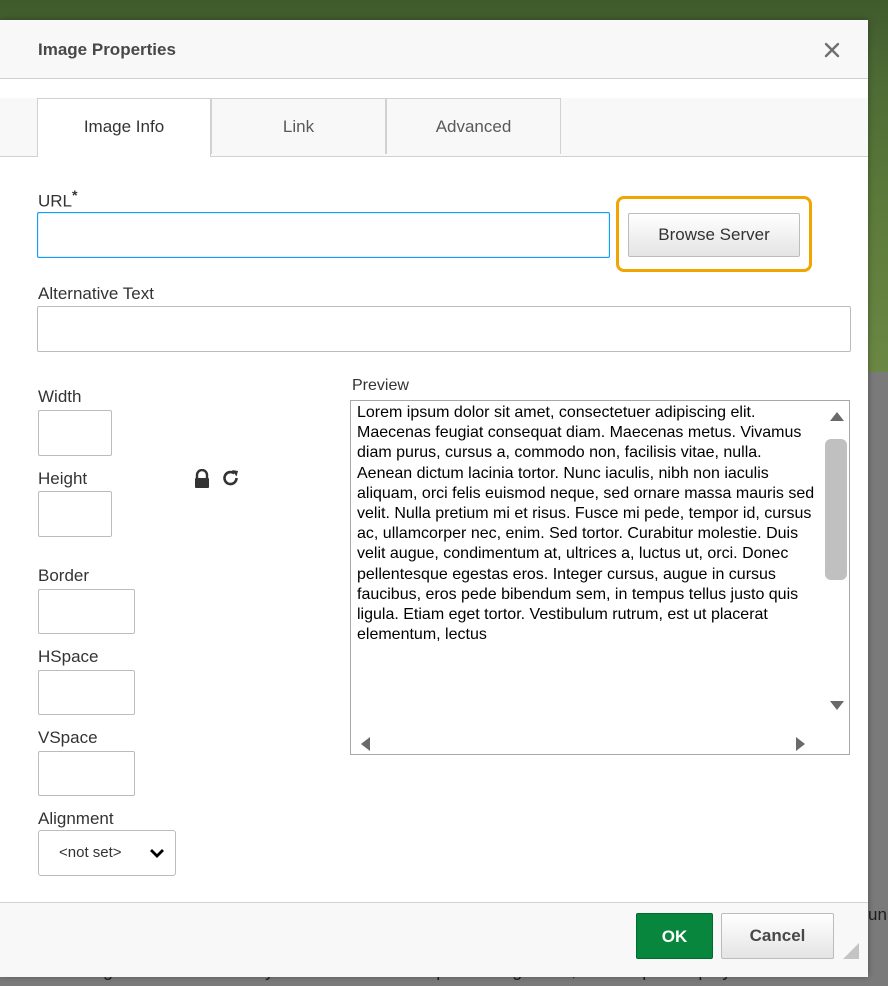  I want to click on alignment-label: Alignment, so click(76, 818).